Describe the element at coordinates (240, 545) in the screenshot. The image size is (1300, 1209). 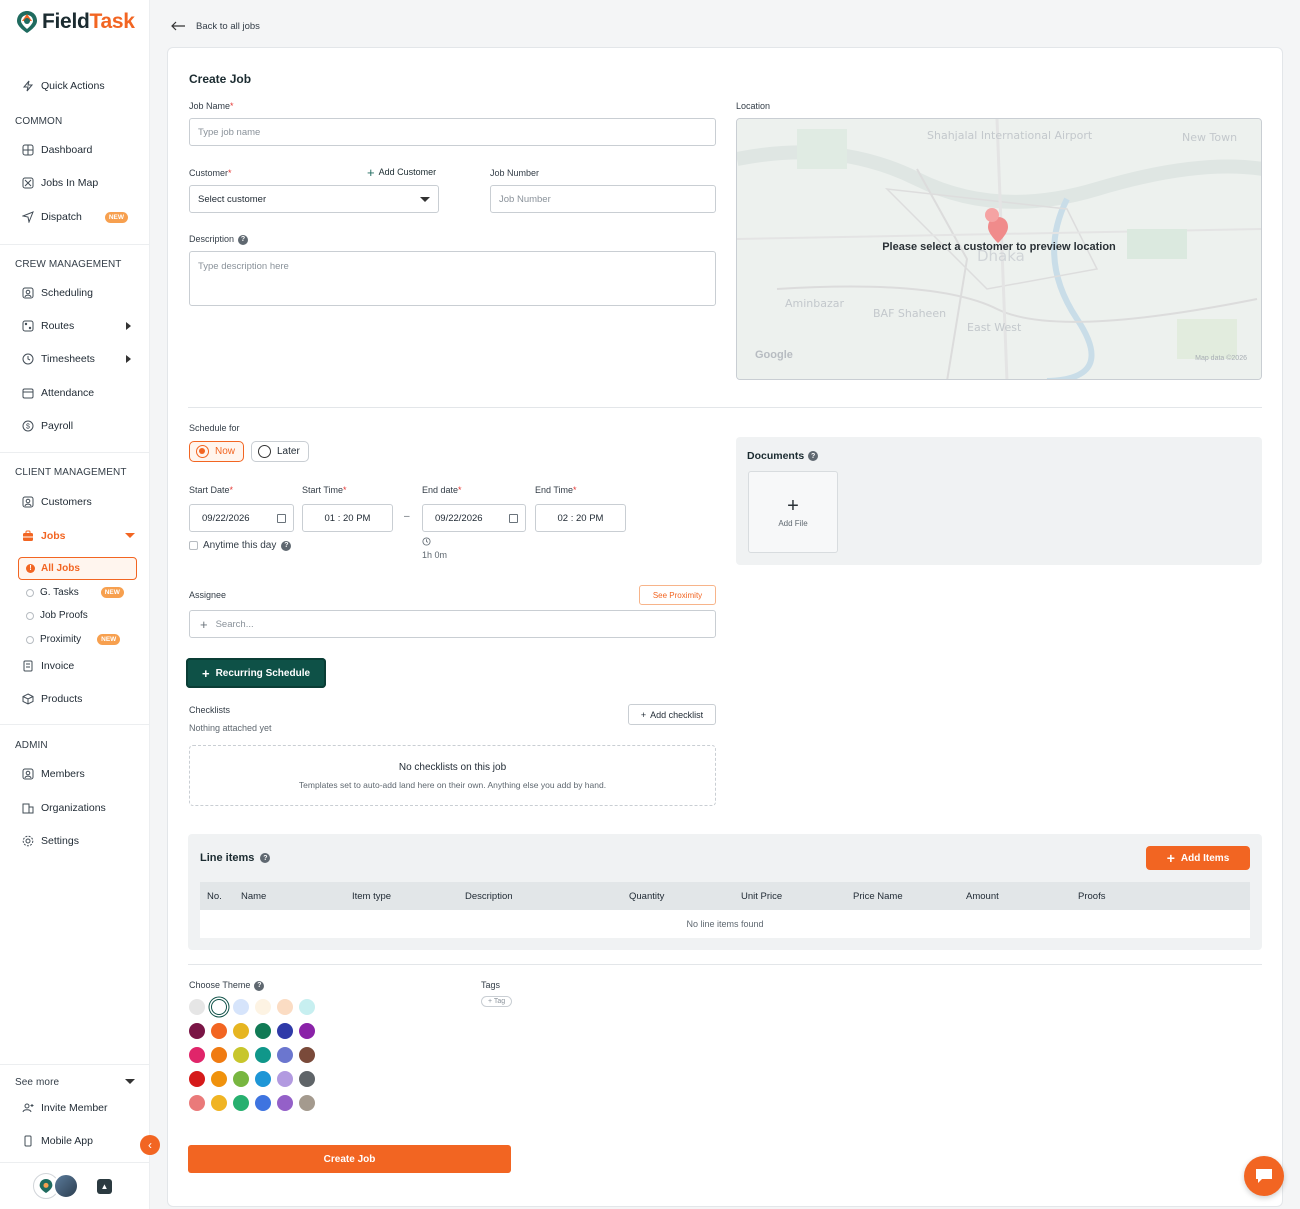
I see `anytime-checkbox: Anytime this day ?` at that location.